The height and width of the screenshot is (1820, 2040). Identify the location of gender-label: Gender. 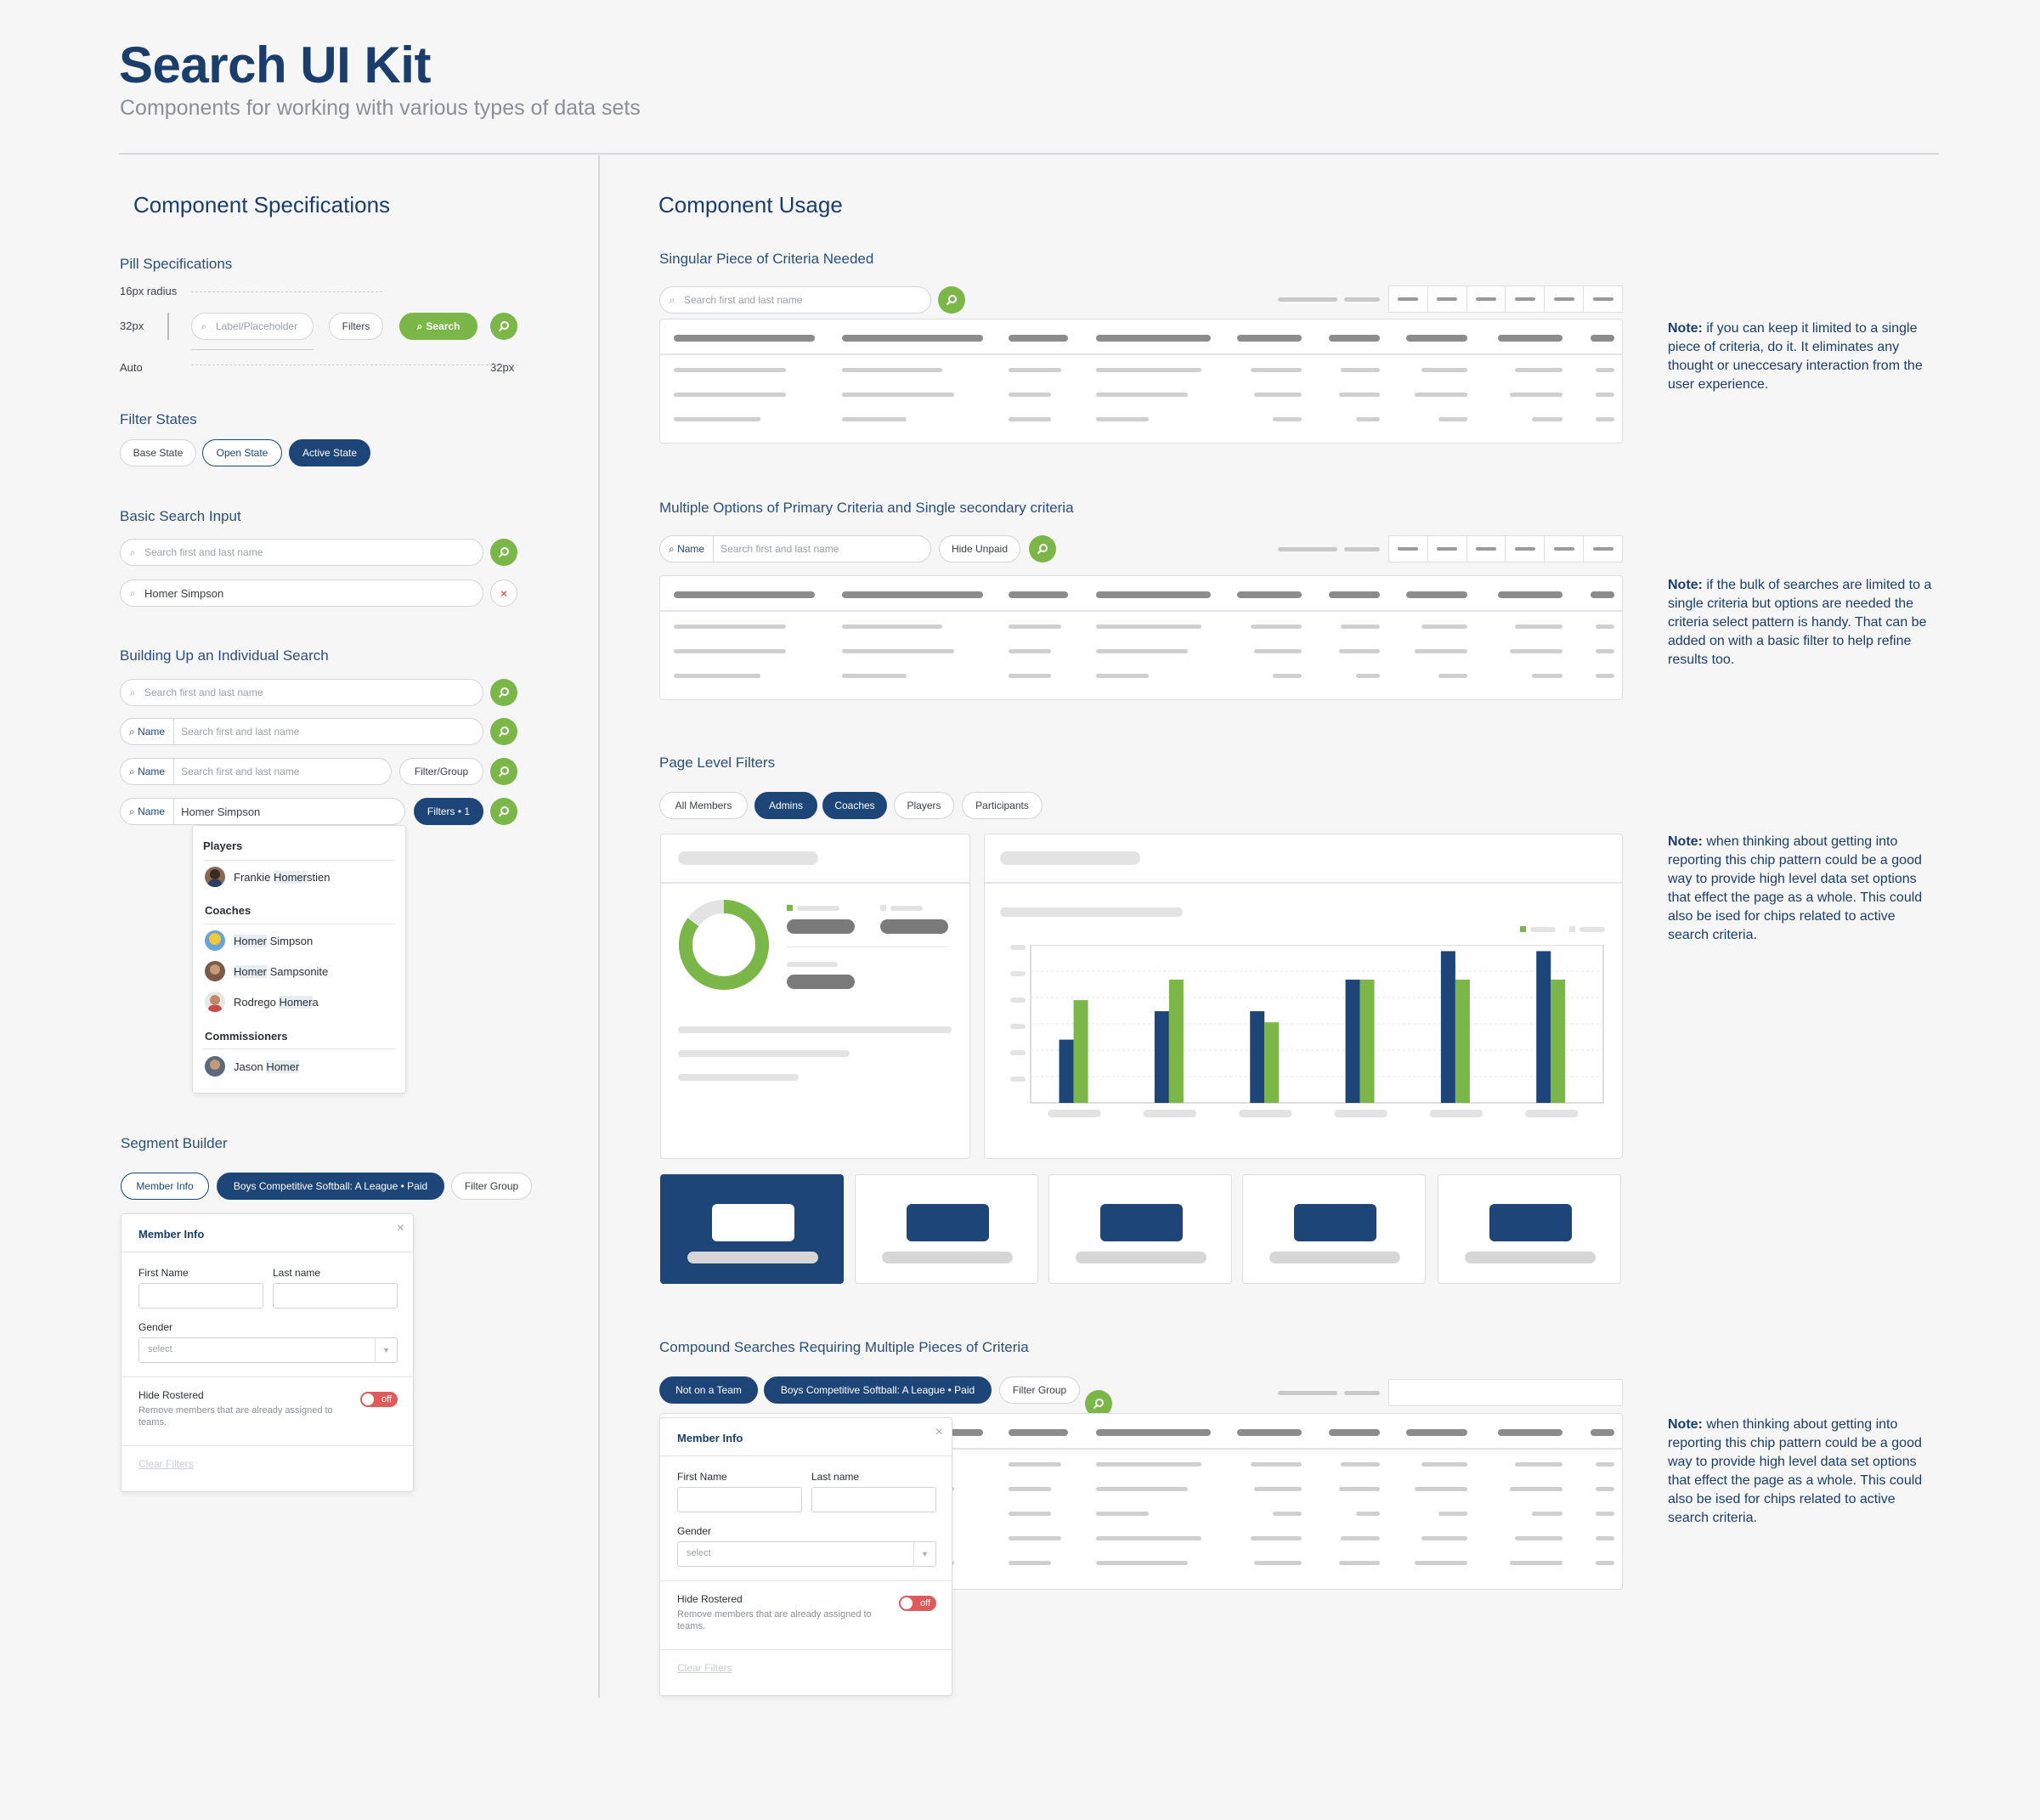
(694, 1531).